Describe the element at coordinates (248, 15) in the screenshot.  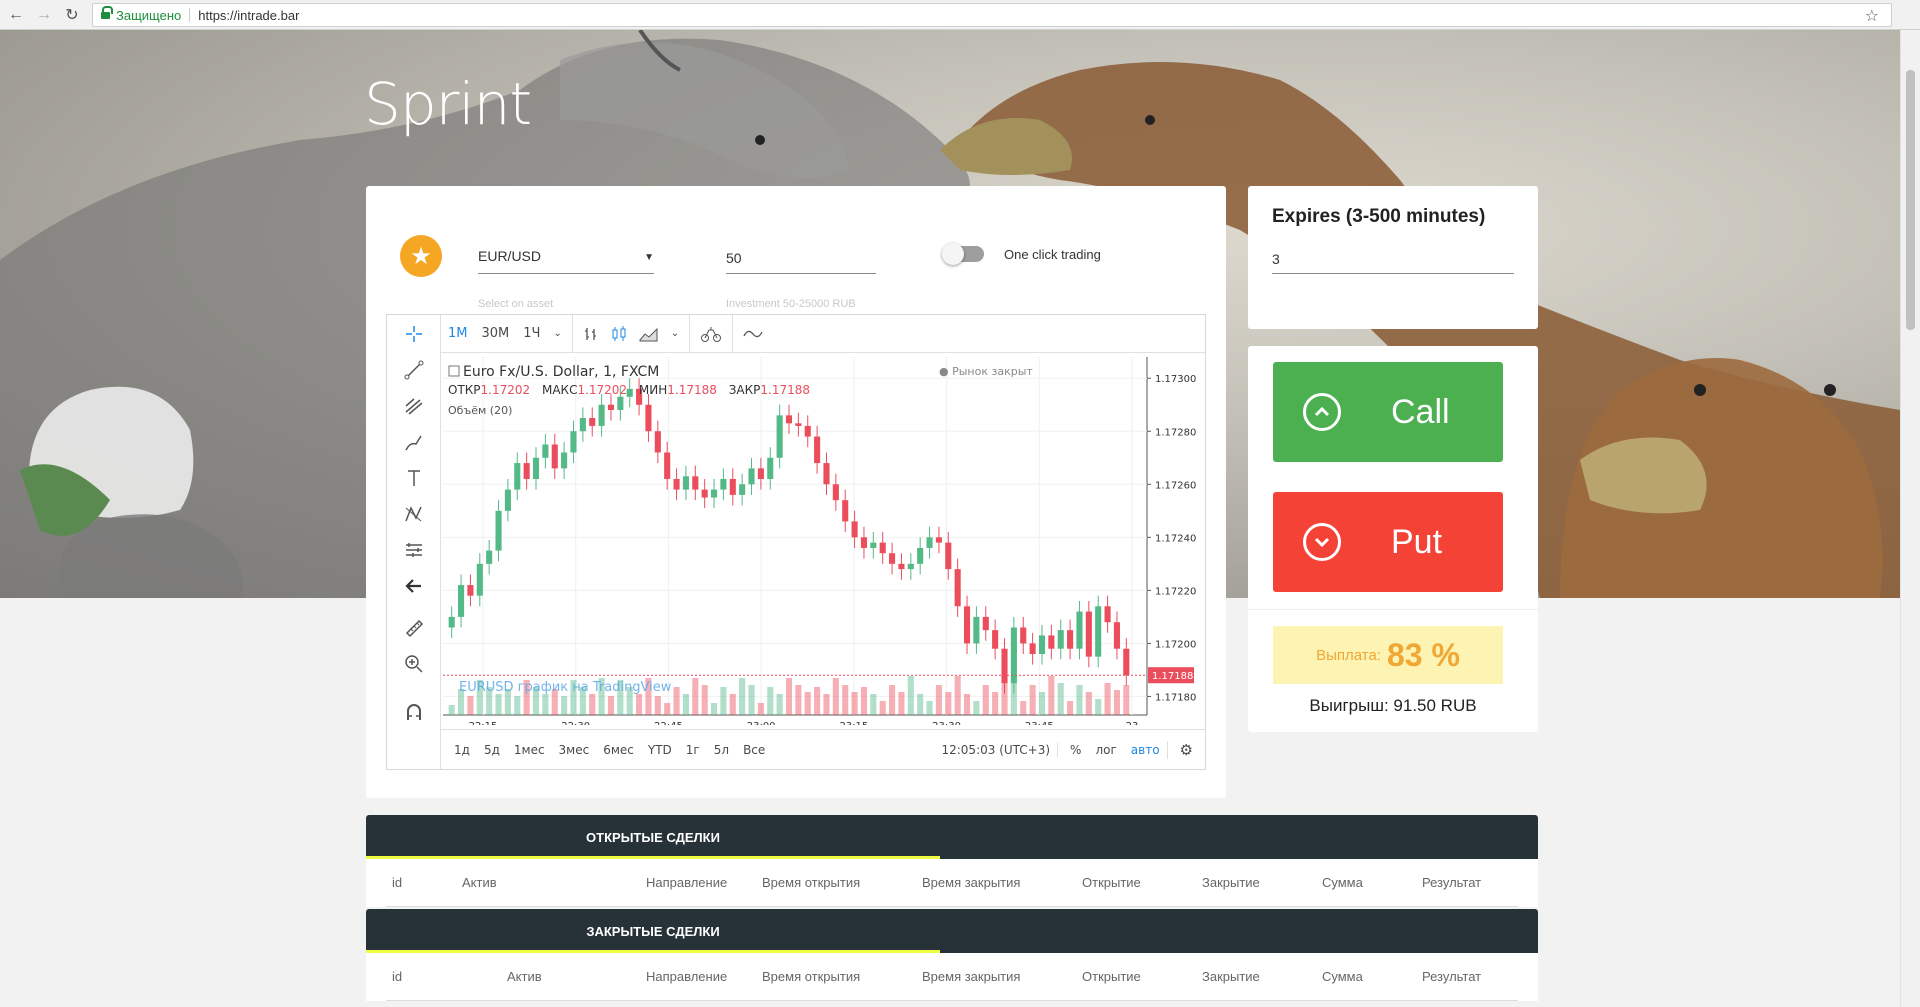
I see `url-text: https://intrade.bar` at that location.